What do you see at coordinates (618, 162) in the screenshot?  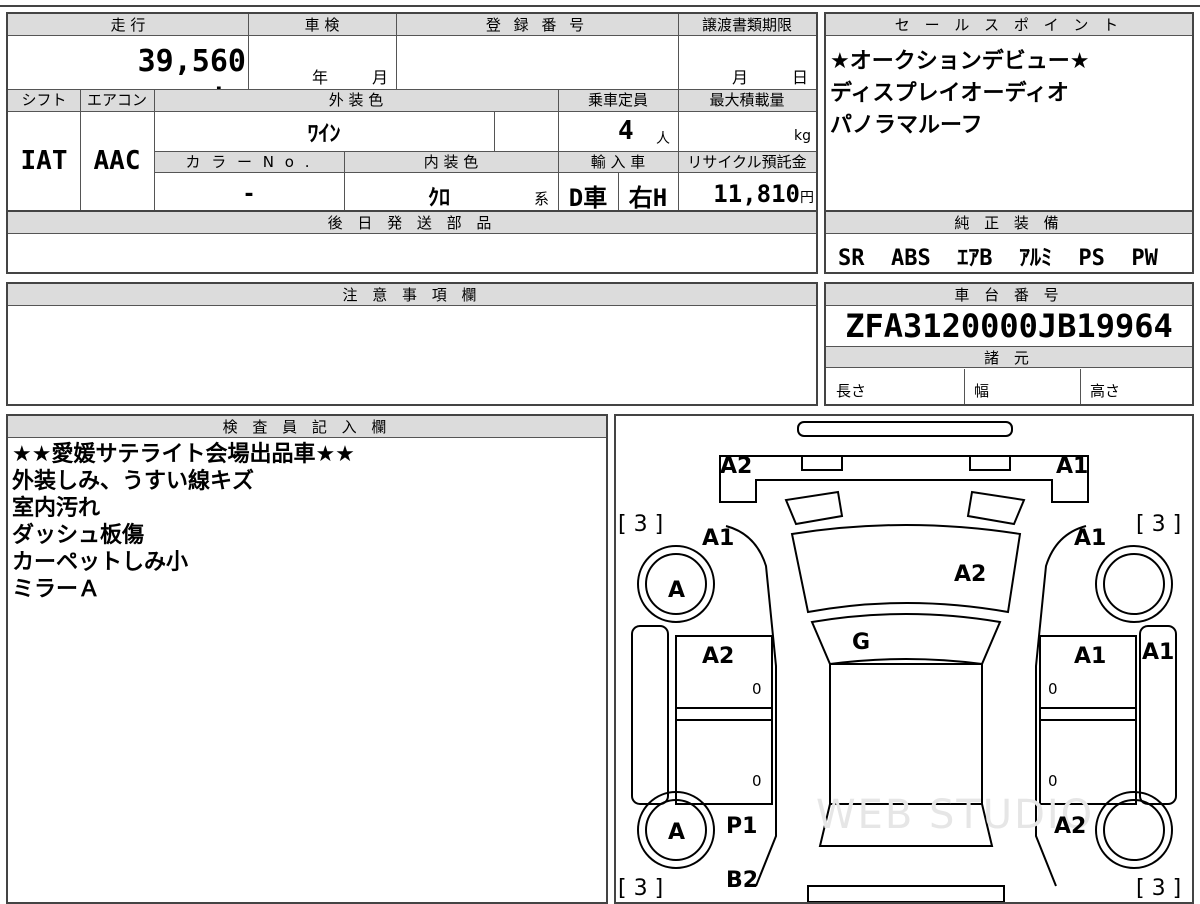 I see `import-label: 輸 入 車` at bounding box center [618, 162].